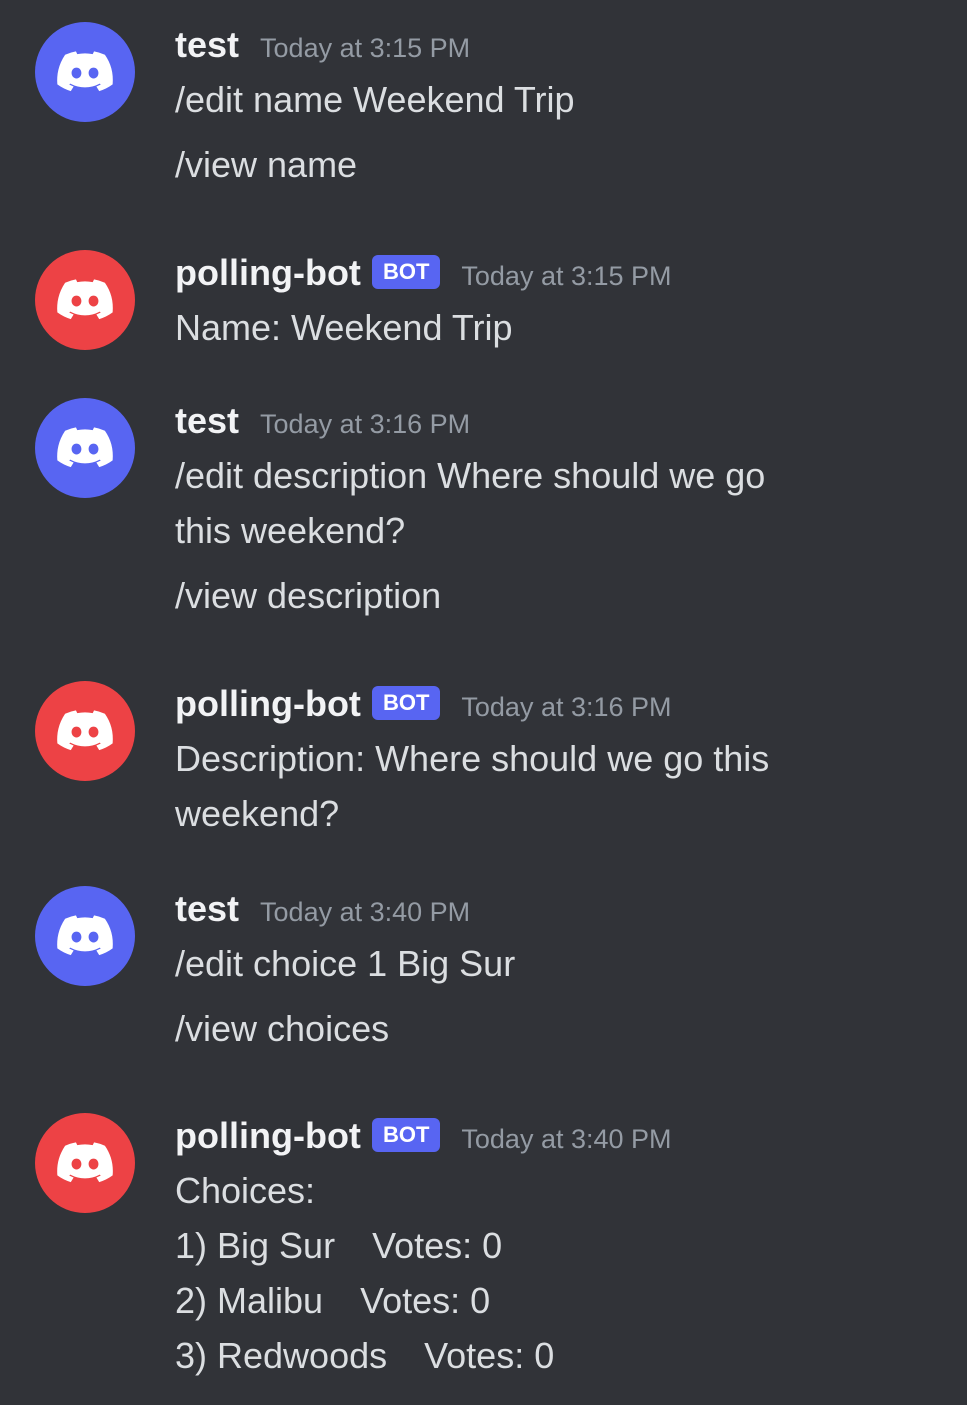 This screenshot has width=967, height=1405. What do you see at coordinates (290, 530) in the screenshot?
I see `message-text: this weekend?` at bounding box center [290, 530].